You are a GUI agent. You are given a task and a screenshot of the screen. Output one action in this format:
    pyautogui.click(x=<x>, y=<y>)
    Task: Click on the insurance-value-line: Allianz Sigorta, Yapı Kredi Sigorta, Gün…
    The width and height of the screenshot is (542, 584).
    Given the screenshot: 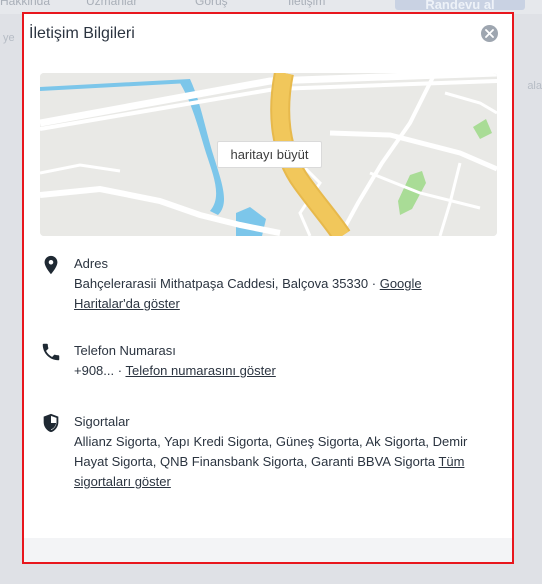 What is the action you would take?
    pyautogui.click(x=279, y=462)
    